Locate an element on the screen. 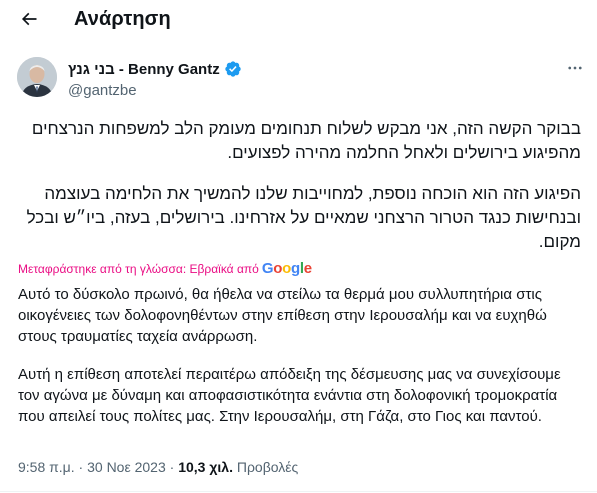 This screenshot has height=493, width=597. more-options-button is located at coordinates (575, 70).